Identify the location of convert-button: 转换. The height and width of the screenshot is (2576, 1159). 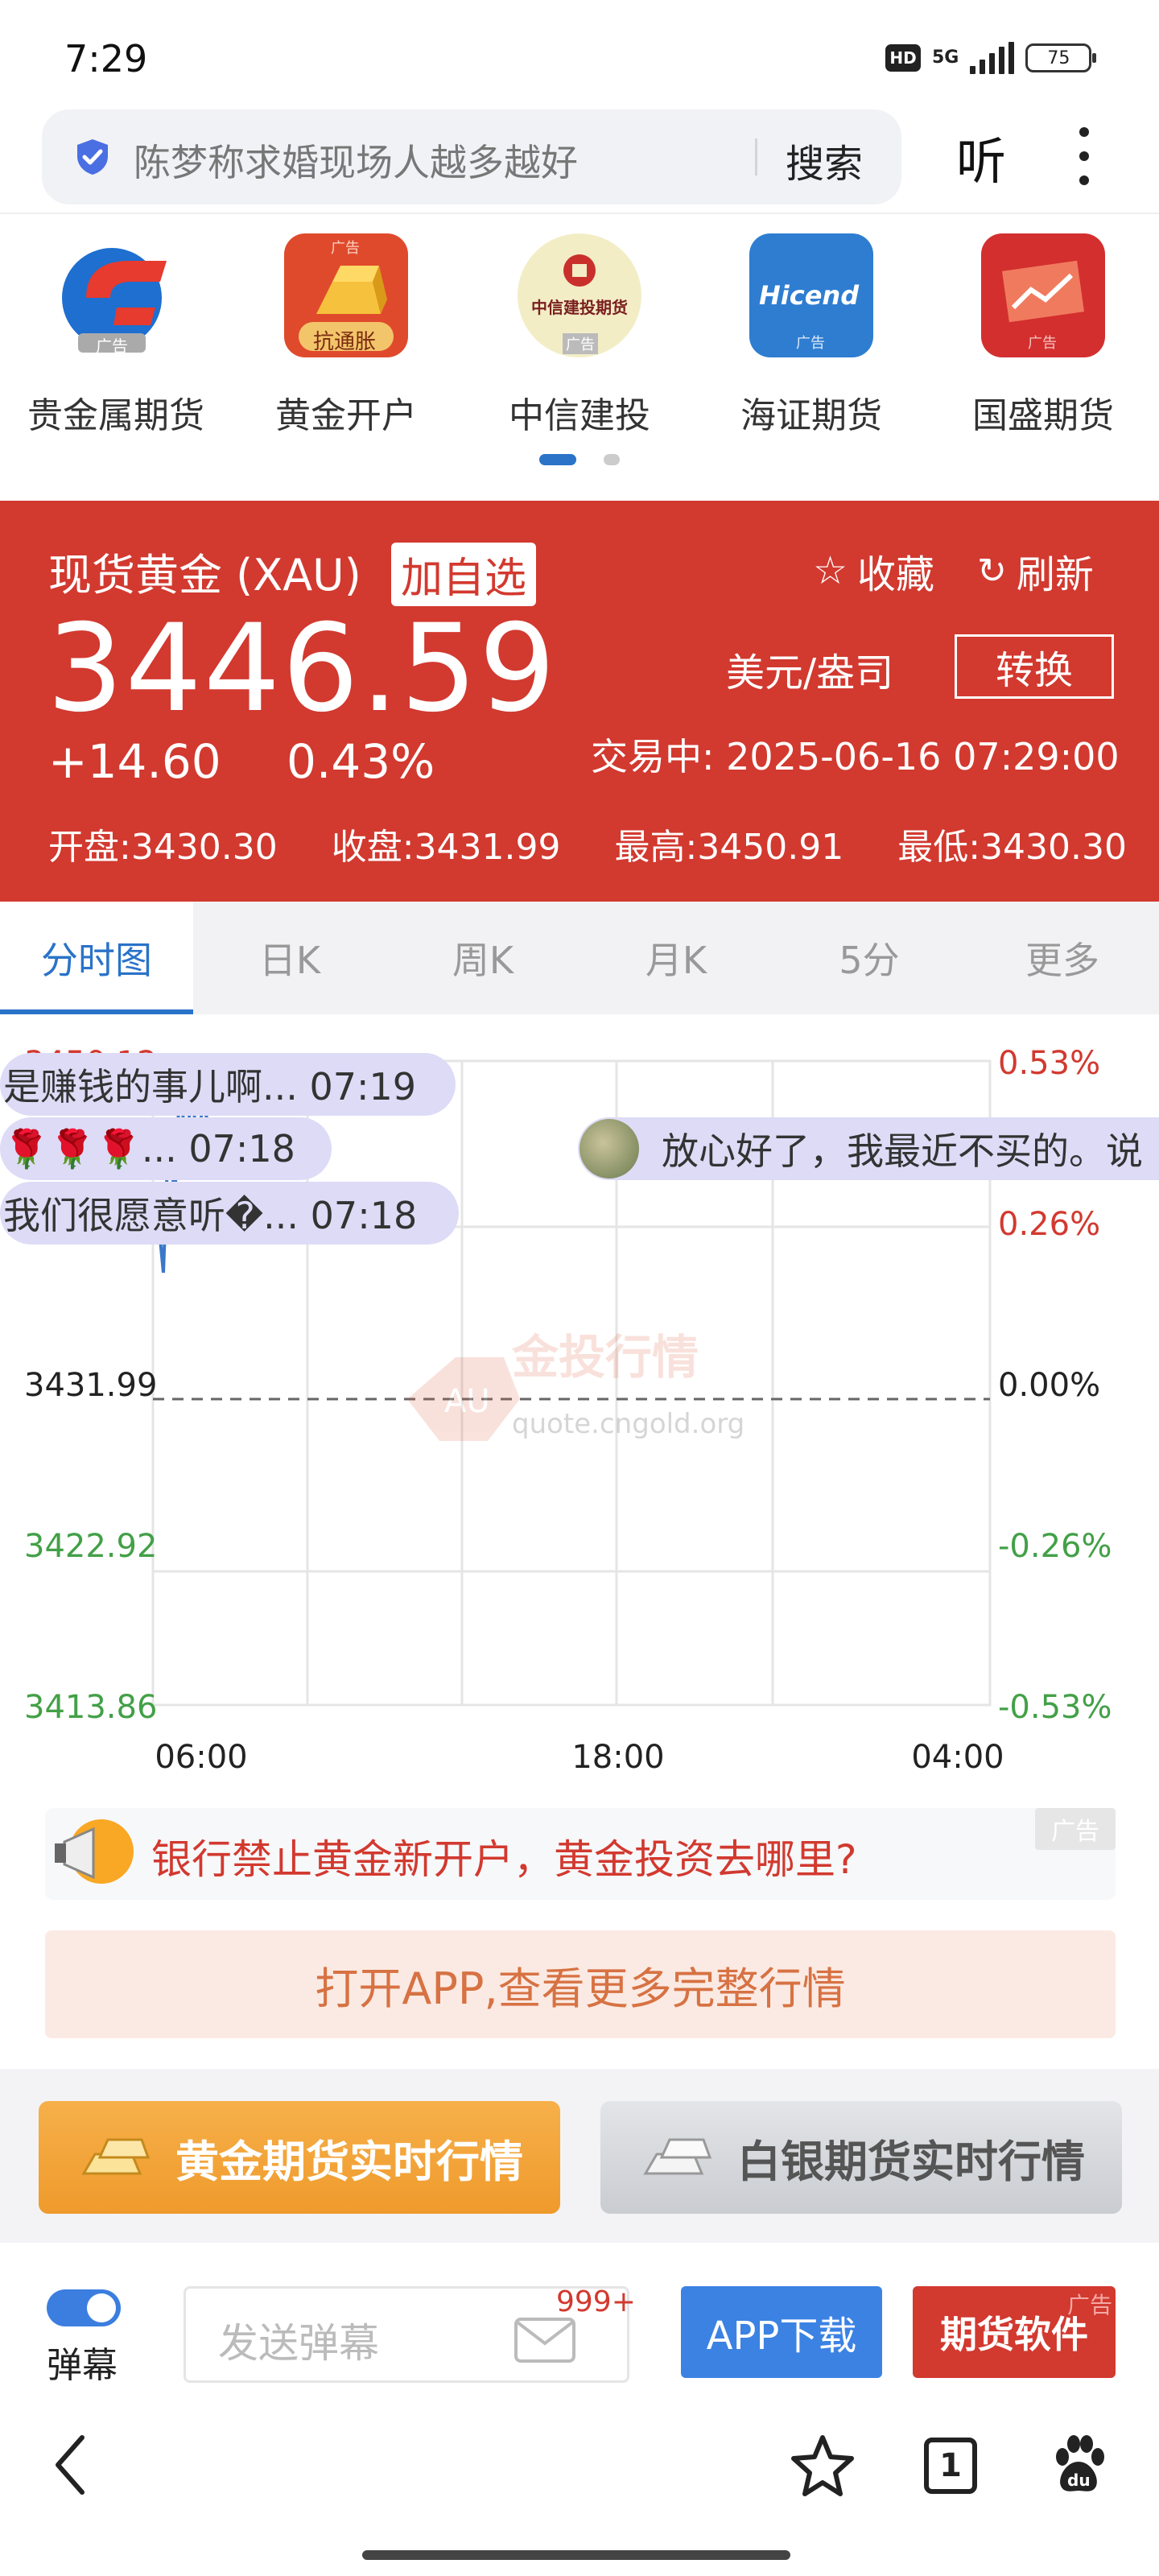
(1034, 666).